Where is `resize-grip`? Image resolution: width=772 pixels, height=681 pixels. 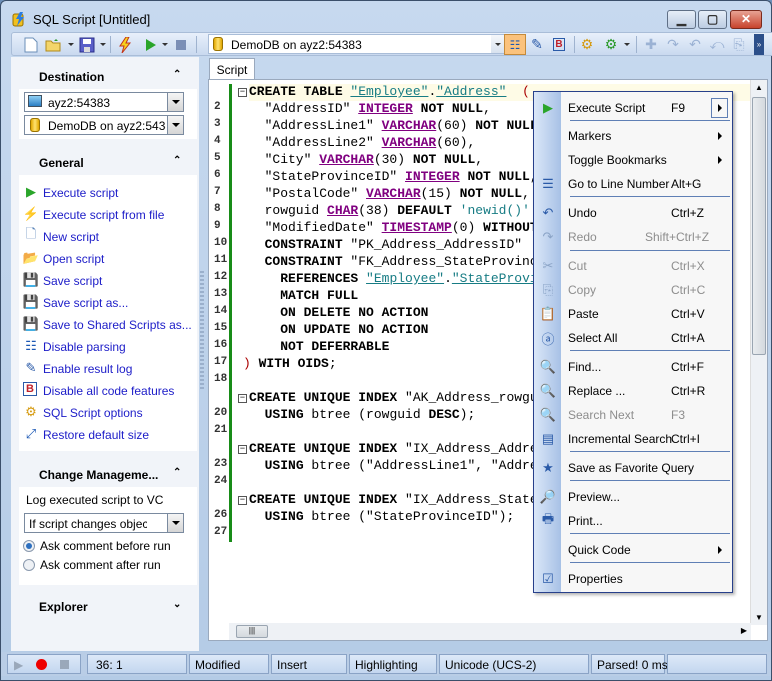 resize-grip is located at coordinates (717, 664).